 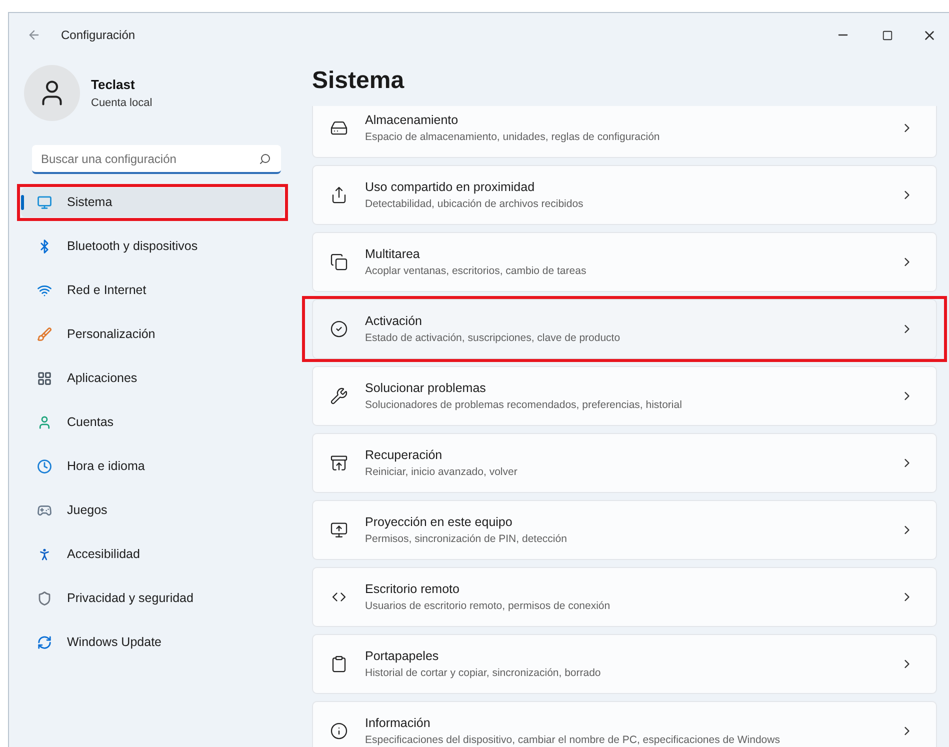 What do you see at coordinates (152, 642) in the screenshot?
I see `sidebar-item: Windows Update` at bounding box center [152, 642].